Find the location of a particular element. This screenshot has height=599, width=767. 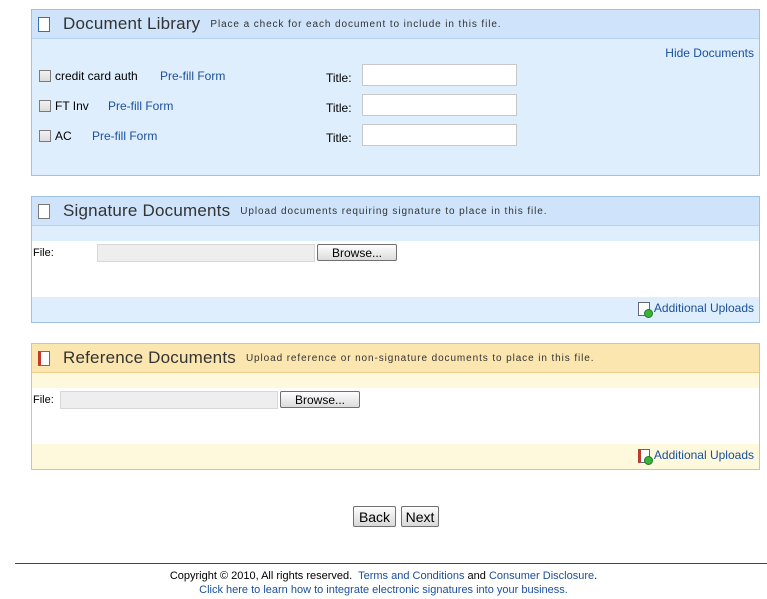

next-button: Next is located at coordinates (420, 516).